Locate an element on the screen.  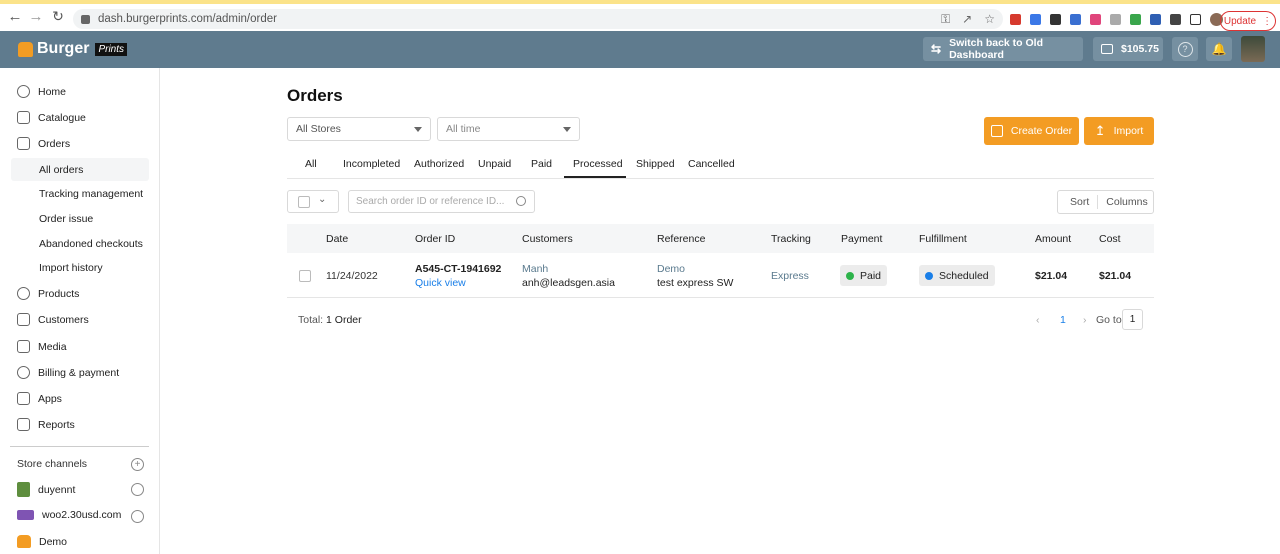
row-checkbox is located at coordinates (305, 276).